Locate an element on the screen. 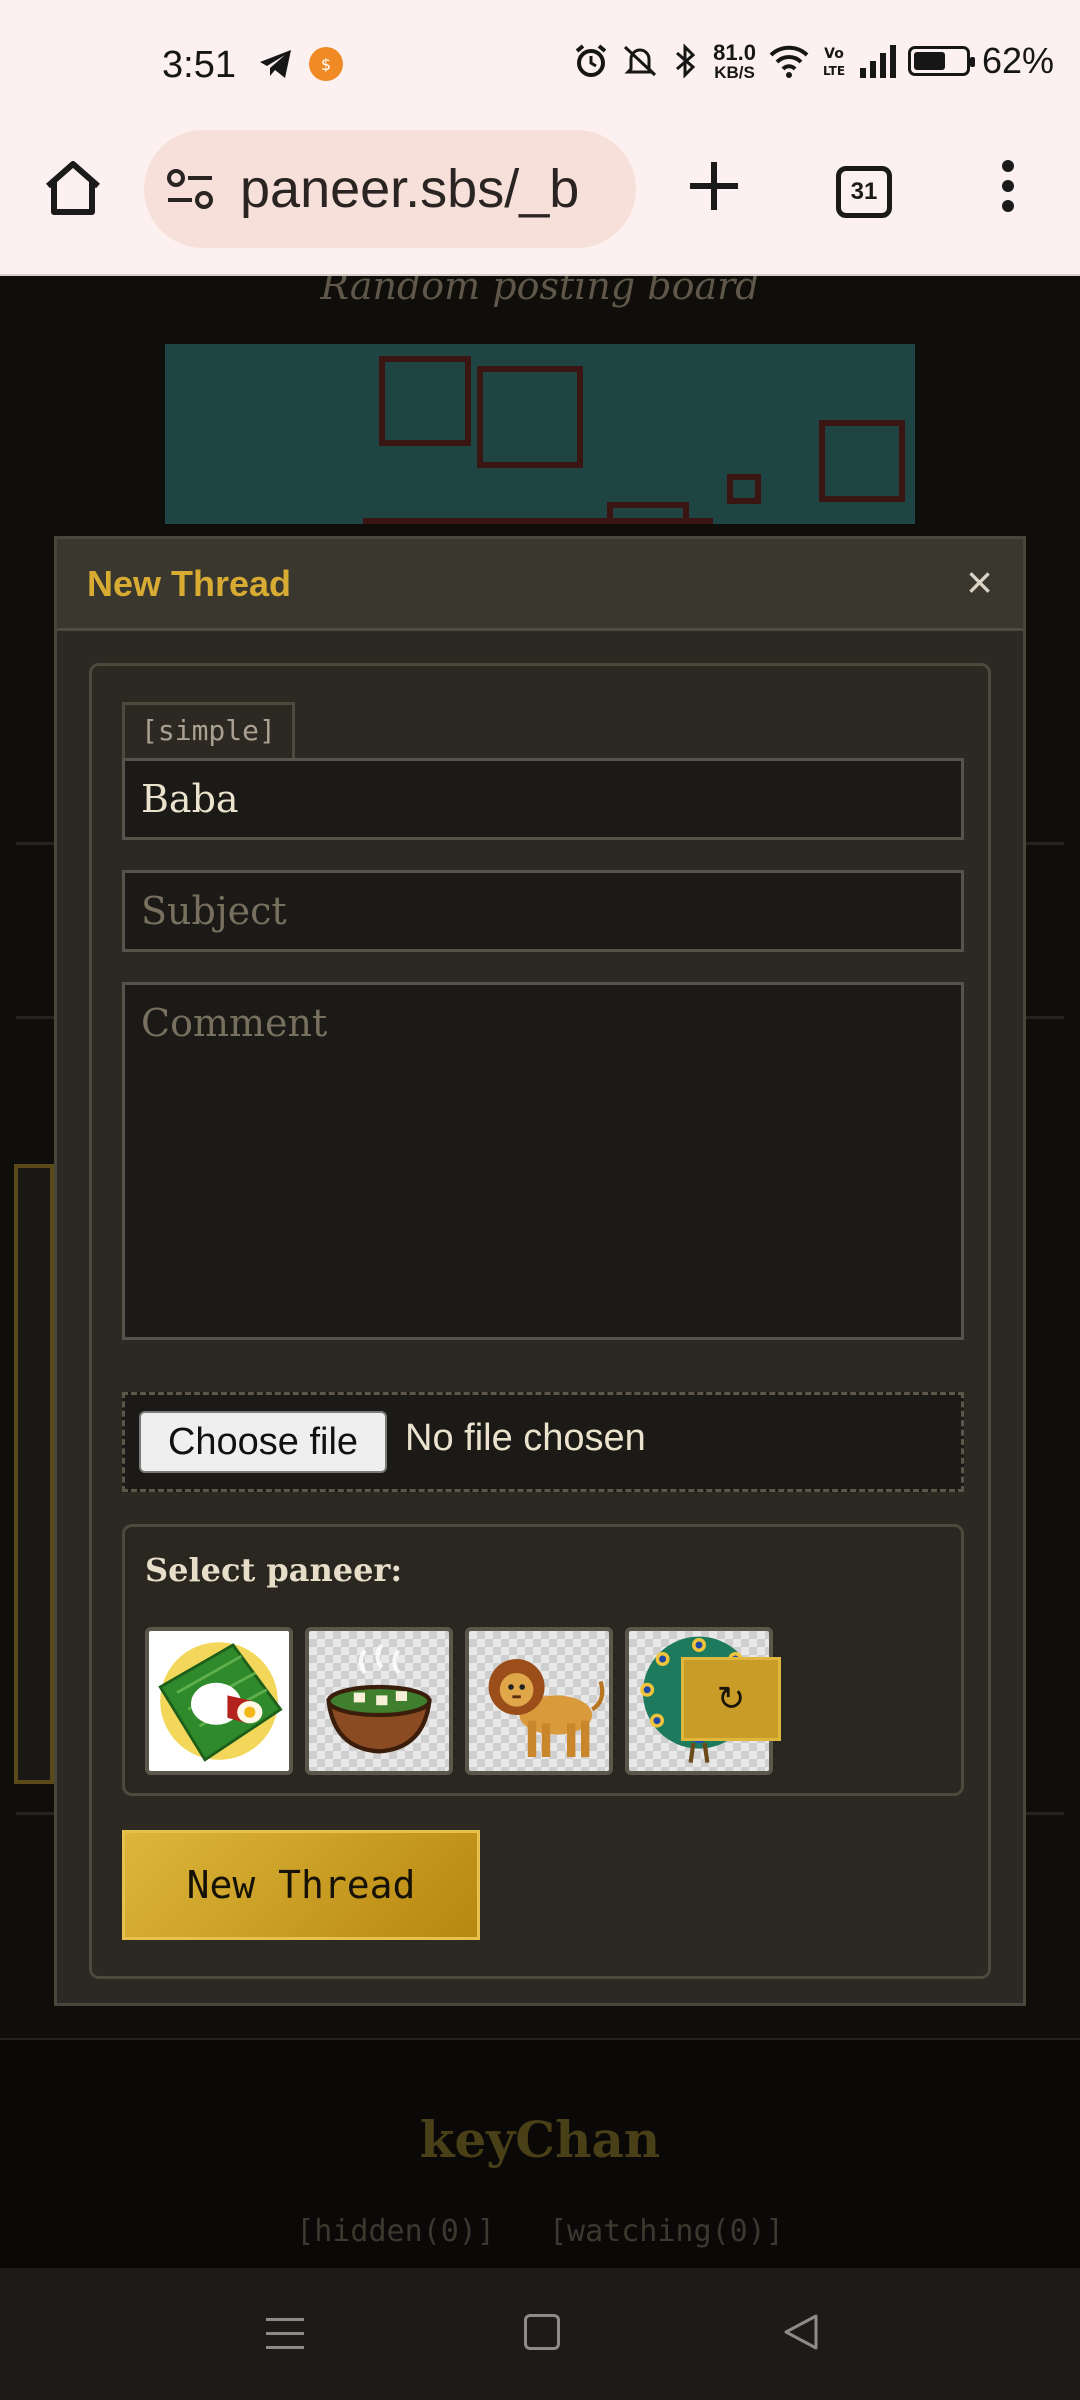 This screenshot has height=2400, width=1080. board-banner is located at coordinates (540, 434).